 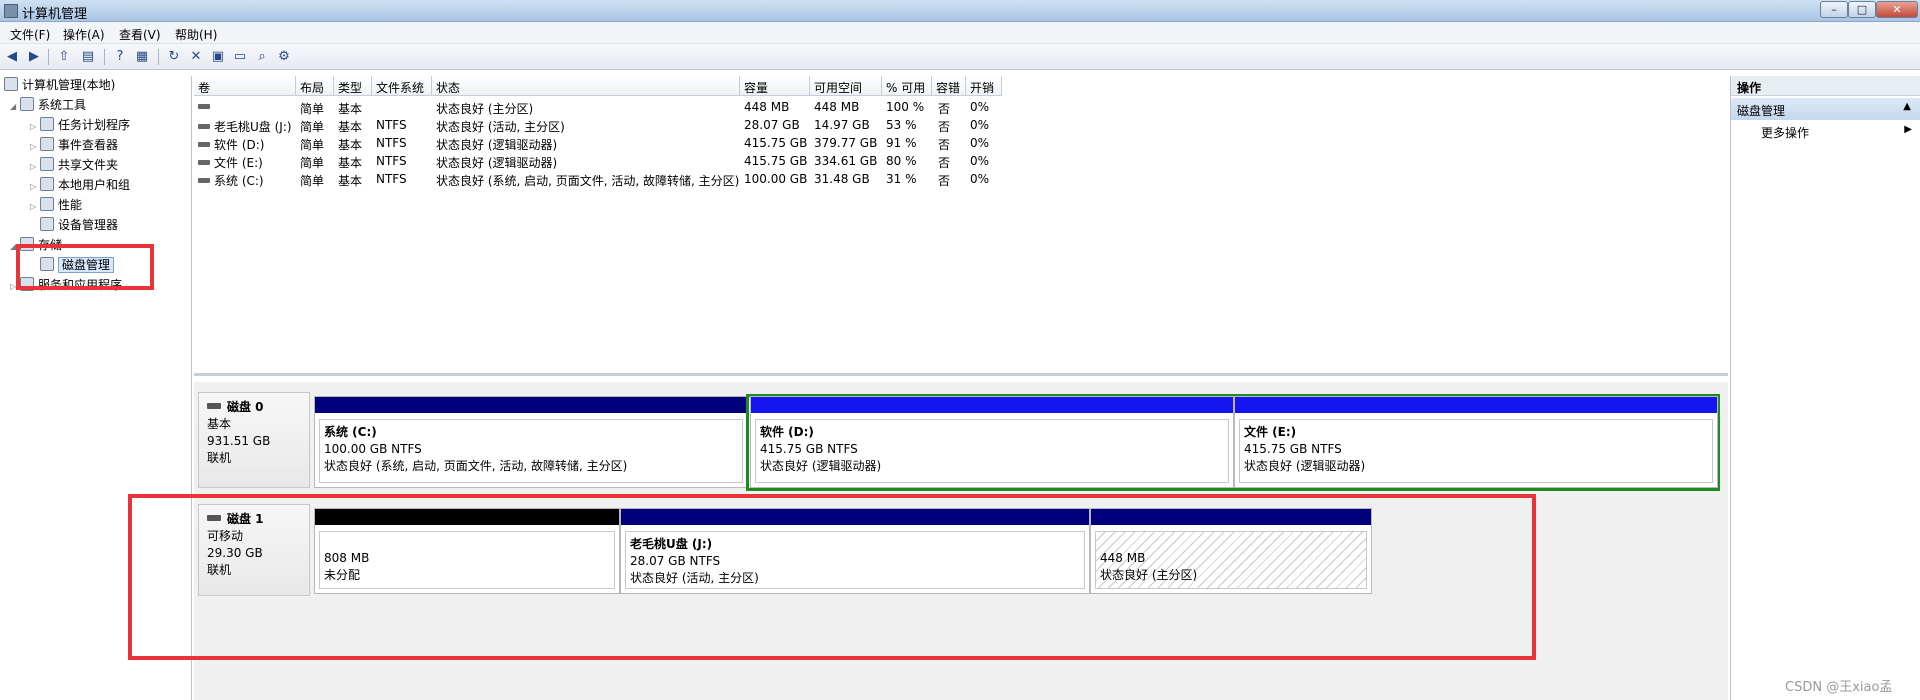 What do you see at coordinates (1231, 551) in the screenshot?
I see `partition-448mb: 448 MB 状态良好 (主分区)` at bounding box center [1231, 551].